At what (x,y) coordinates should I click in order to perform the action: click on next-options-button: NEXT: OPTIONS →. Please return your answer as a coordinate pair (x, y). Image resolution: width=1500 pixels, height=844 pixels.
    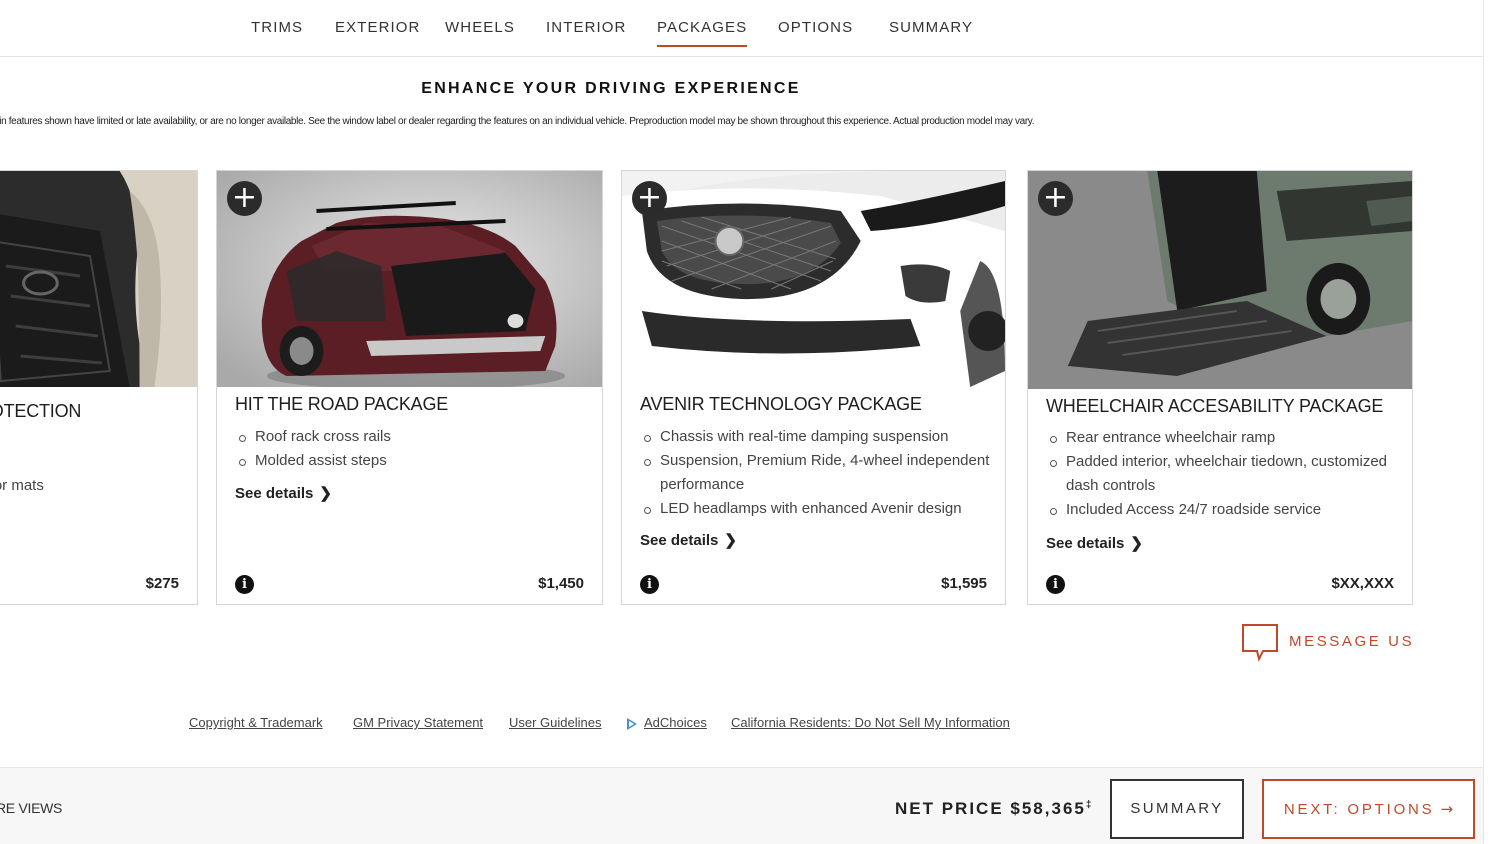
    Looking at the image, I should click on (1368, 809).